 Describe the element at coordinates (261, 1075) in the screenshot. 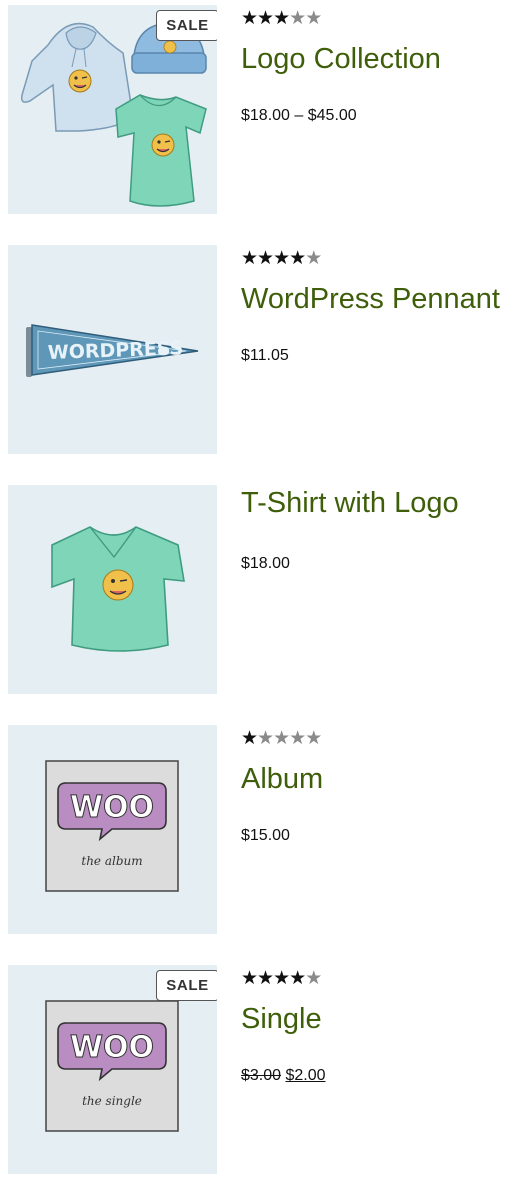

I see `regular-price: $3.00` at that location.